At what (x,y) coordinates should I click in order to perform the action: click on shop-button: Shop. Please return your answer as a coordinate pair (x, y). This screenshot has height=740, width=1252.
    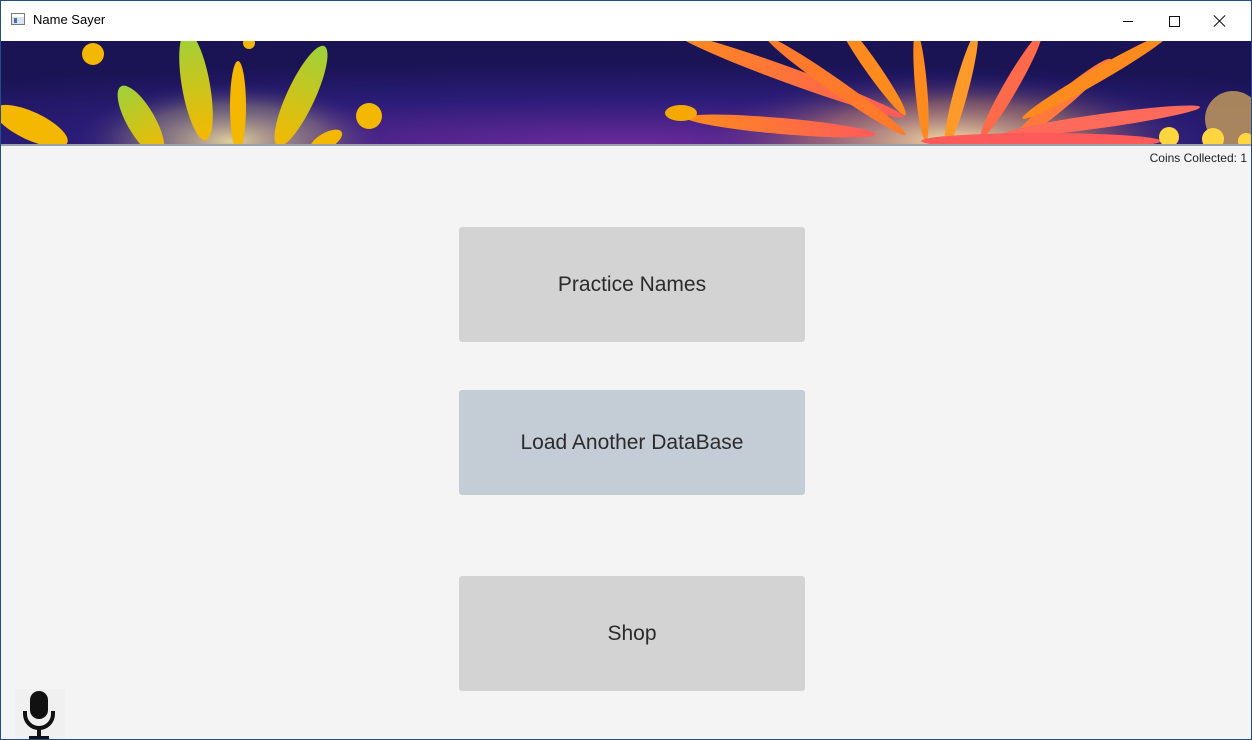
    Looking at the image, I should click on (632, 633).